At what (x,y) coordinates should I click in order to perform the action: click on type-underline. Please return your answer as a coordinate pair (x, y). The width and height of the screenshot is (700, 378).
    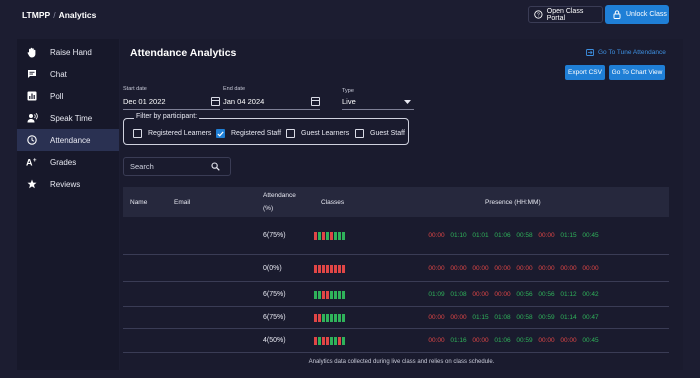
    Looking at the image, I should click on (378, 109).